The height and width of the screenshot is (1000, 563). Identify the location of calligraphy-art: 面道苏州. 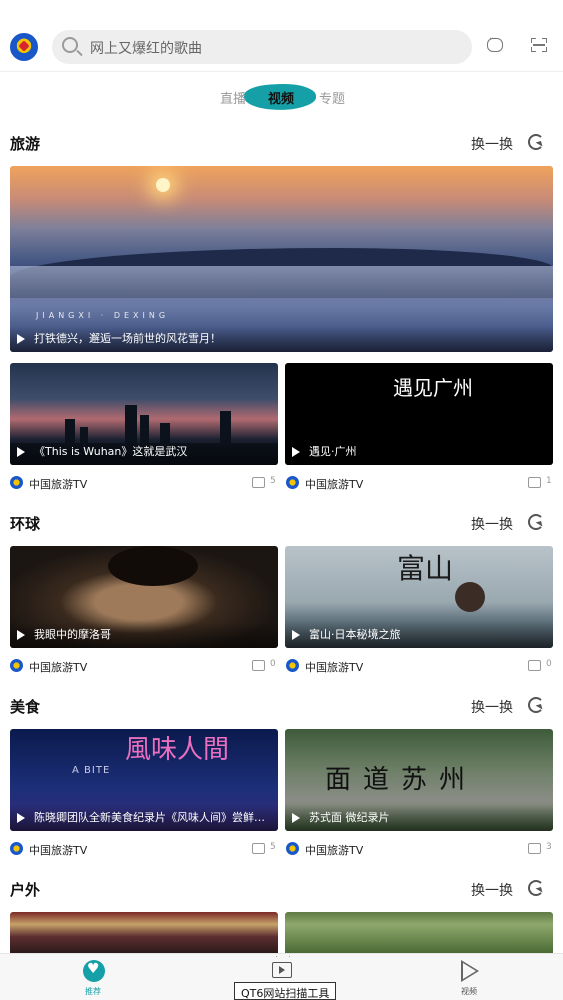
(401, 780).